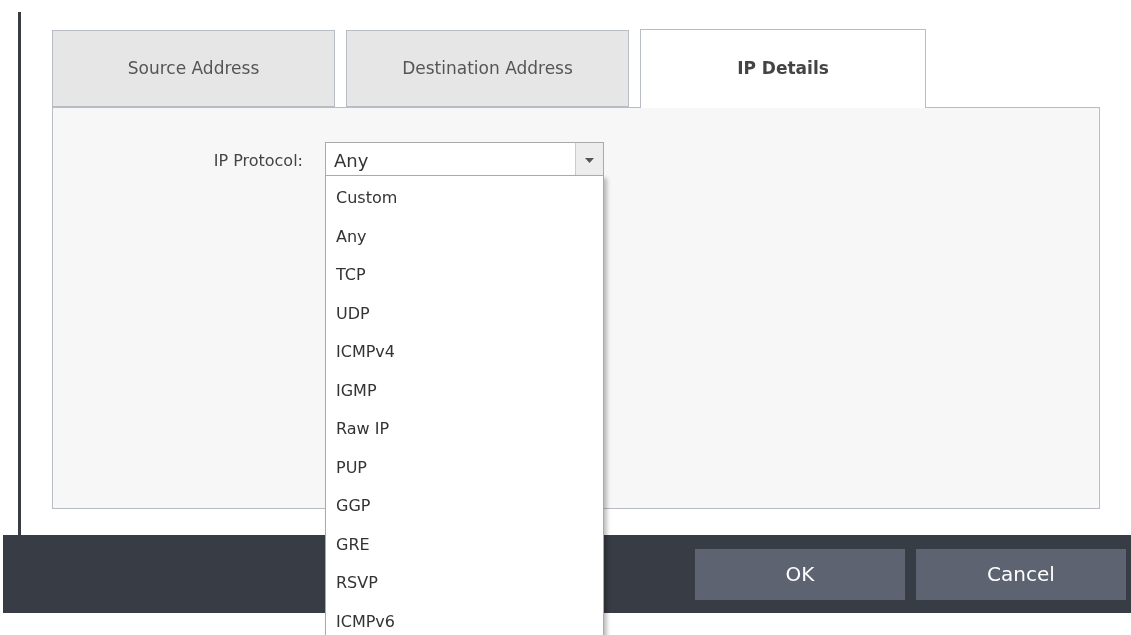 The width and height of the screenshot is (1131, 635). I want to click on dropdown-option: UDP, so click(464, 313).